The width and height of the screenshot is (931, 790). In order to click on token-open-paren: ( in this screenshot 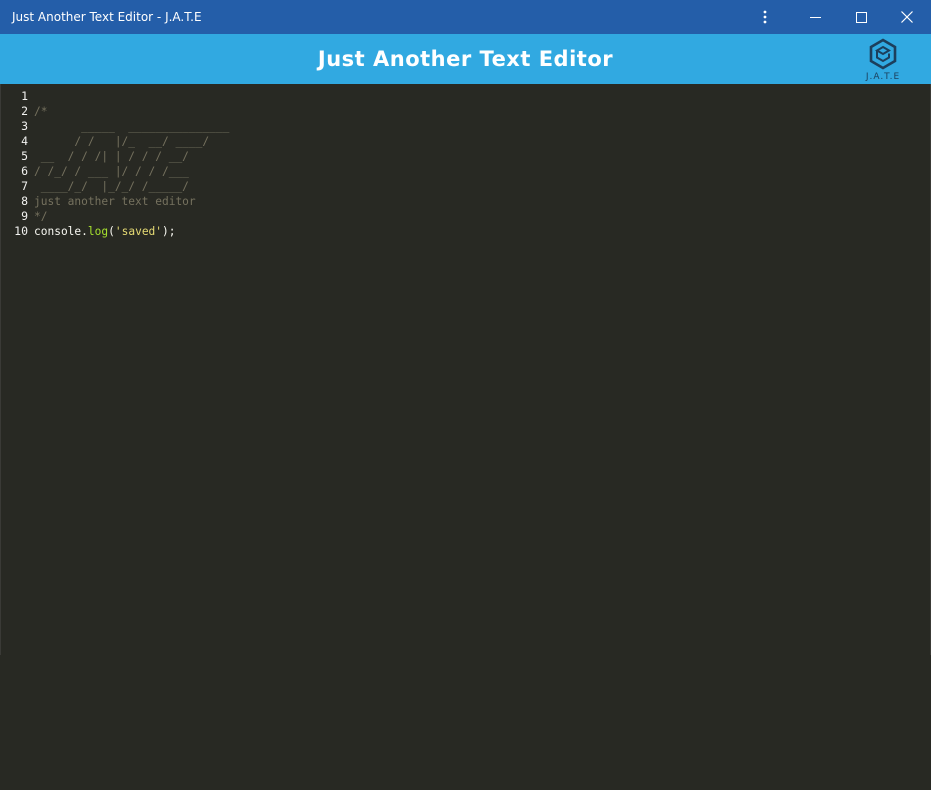, I will do `click(111, 231)`.